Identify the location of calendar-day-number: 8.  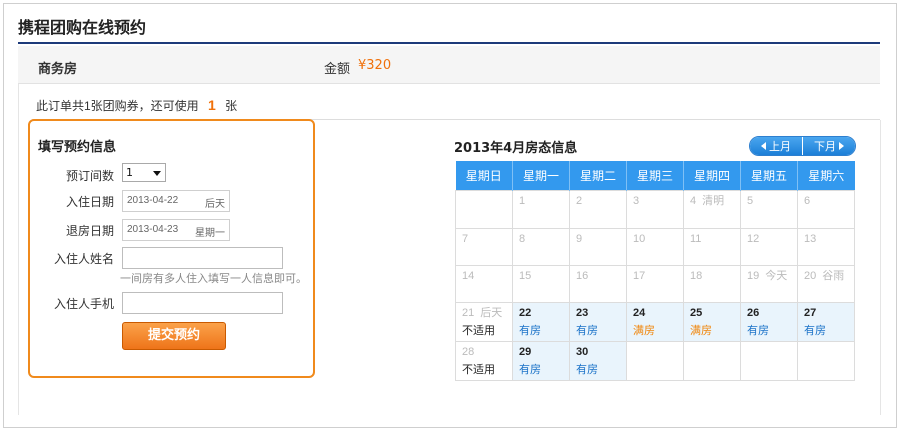
(522, 238).